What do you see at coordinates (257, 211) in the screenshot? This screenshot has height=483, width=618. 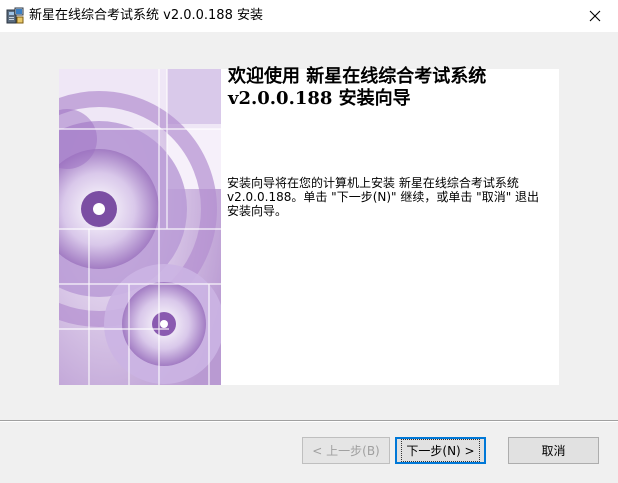 I see `welcome-description-line3: 安装向导。` at bounding box center [257, 211].